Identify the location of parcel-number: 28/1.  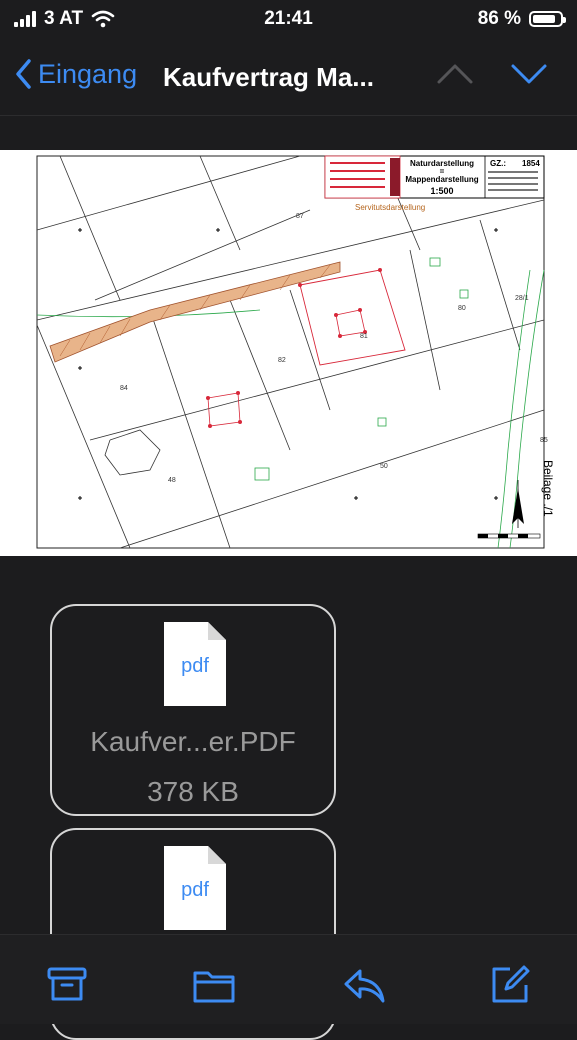
(522, 298).